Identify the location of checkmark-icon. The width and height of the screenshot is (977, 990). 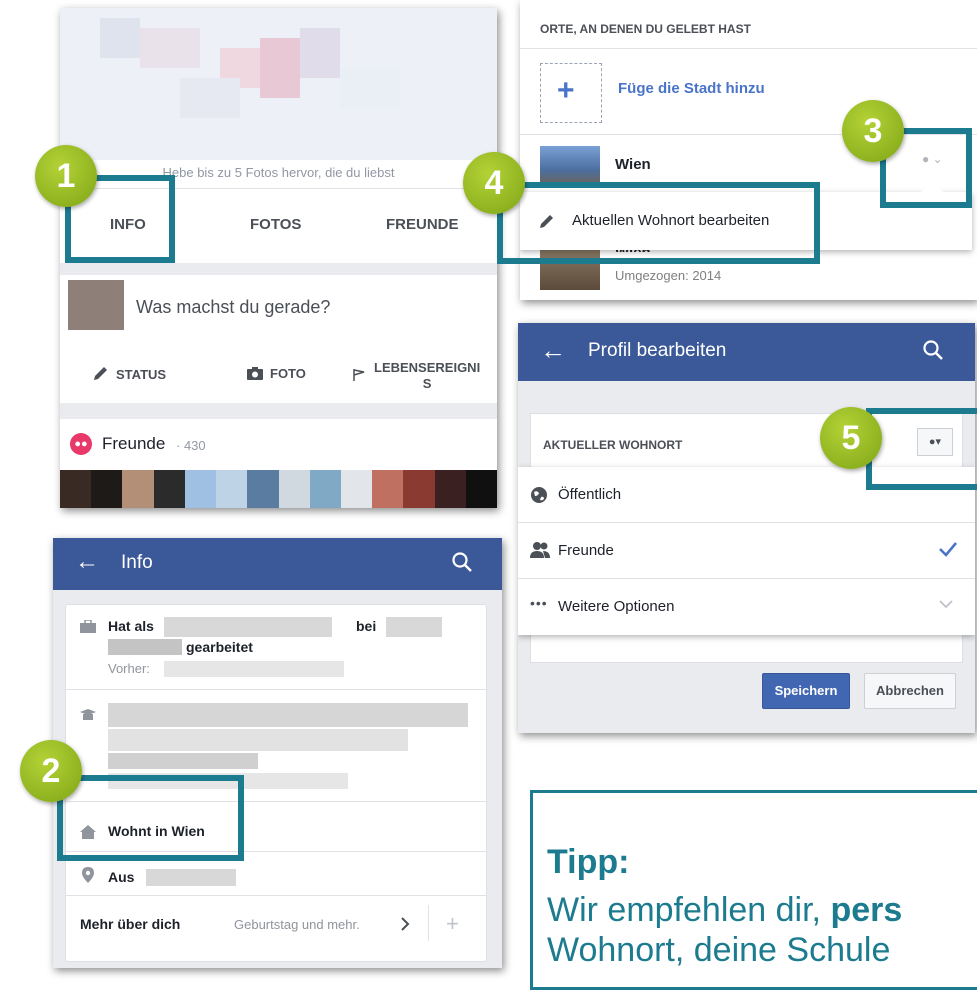
(948, 549).